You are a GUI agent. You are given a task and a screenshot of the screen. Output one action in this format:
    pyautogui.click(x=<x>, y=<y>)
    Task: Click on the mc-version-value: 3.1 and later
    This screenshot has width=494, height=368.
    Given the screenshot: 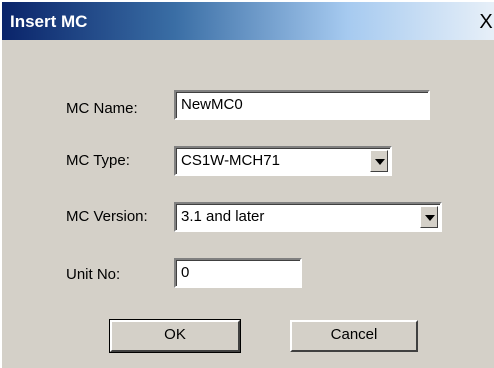 What is the action you would take?
    pyautogui.click(x=223, y=216)
    